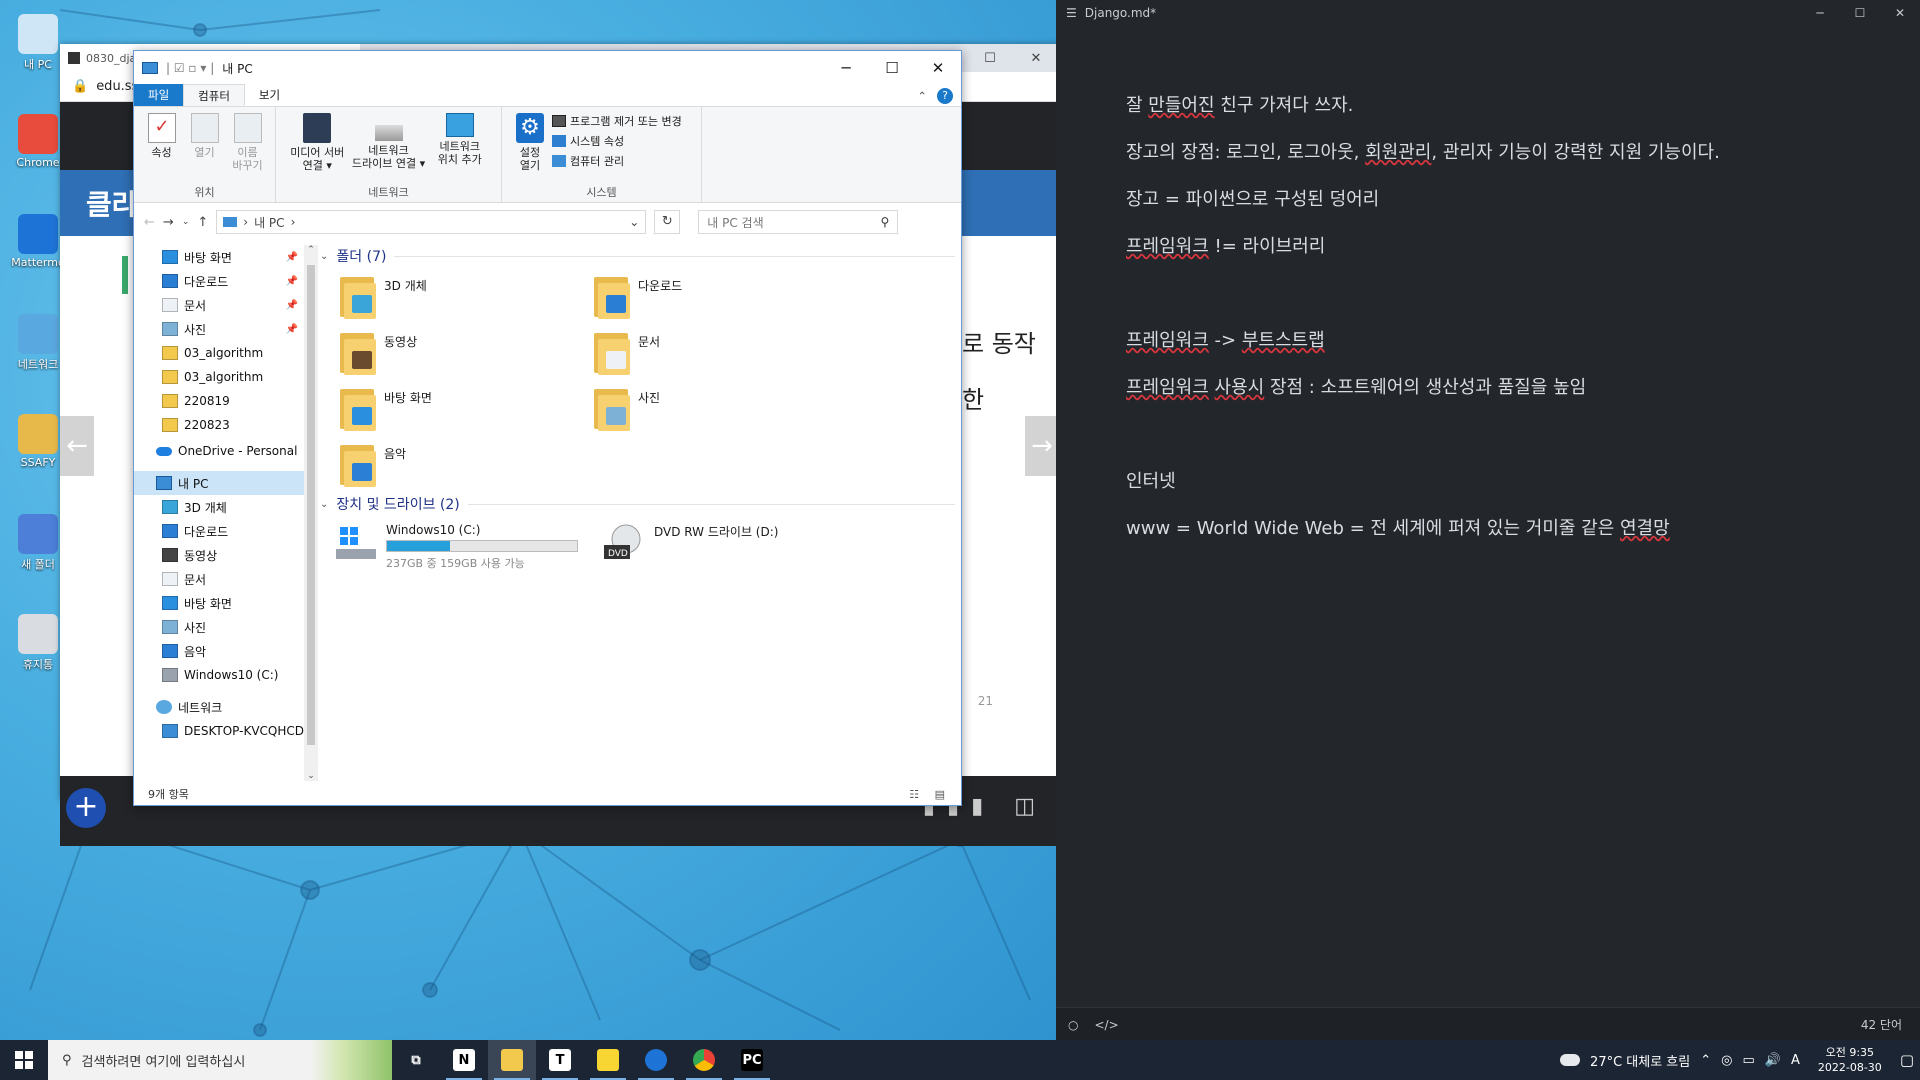  Describe the element at coordinates (719, 353) in the screenshot. I see `folder-item: 문서` at that location.